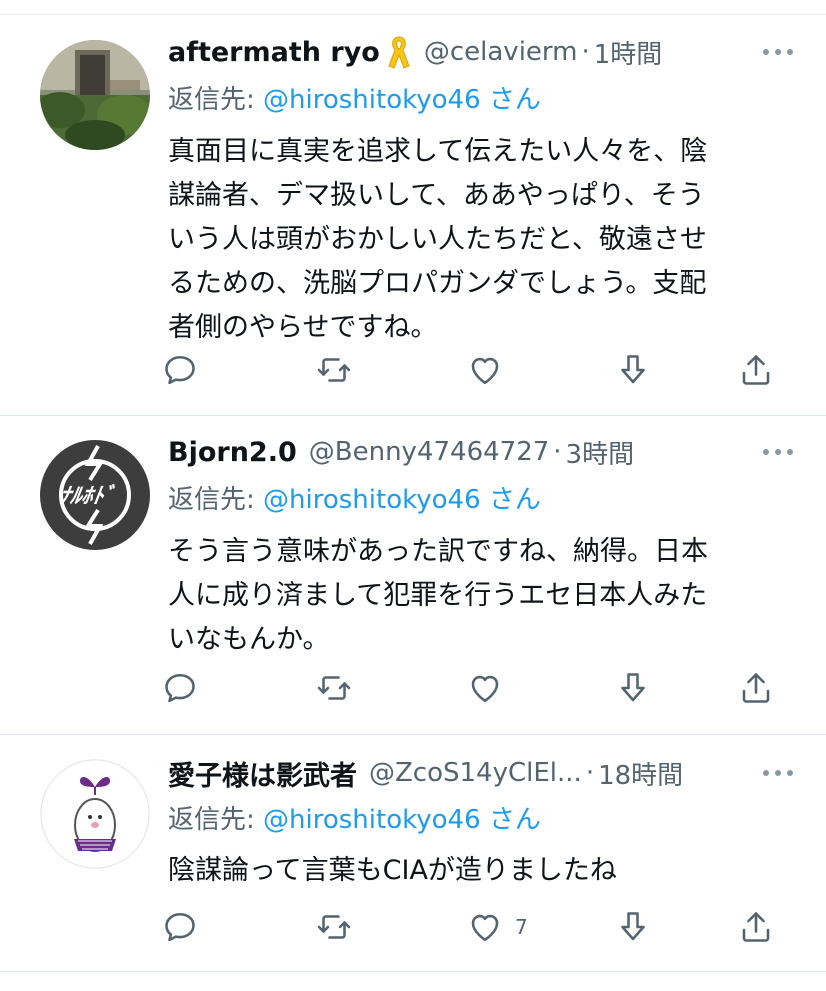 This screenshot has height=991, width=826. I want to click on tweet-text-line: るための、洗脳プロパガンダでしょう。支配, so click(437, 283).